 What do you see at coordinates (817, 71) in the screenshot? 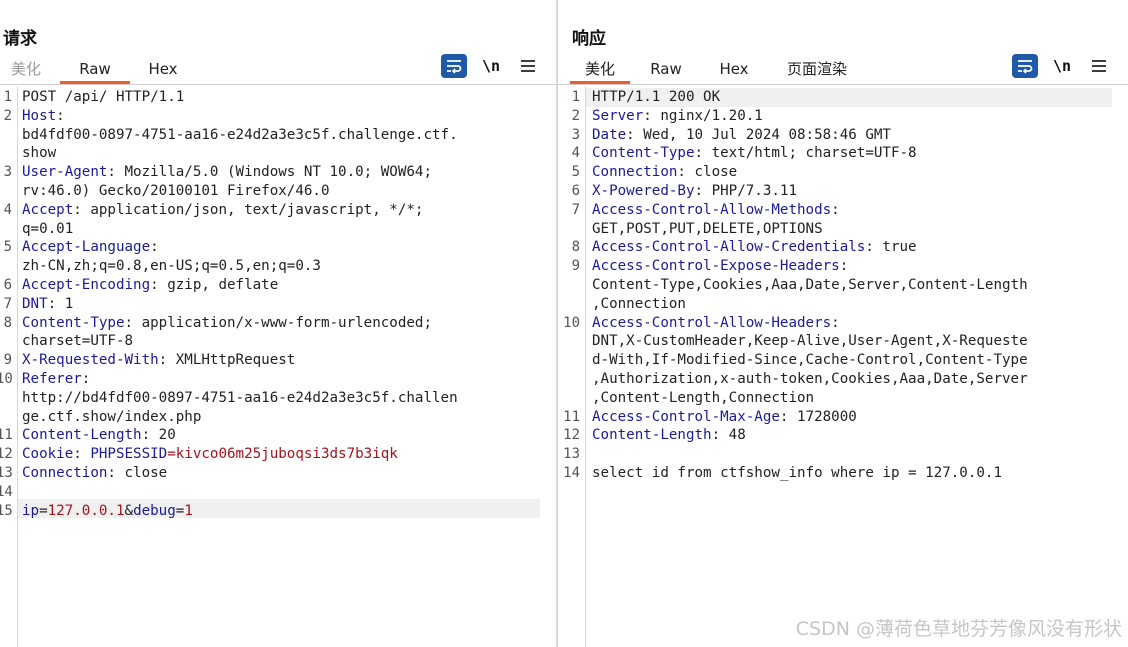
I see `response-tab-render: 页面渲染` at bounding box center [817, 71].